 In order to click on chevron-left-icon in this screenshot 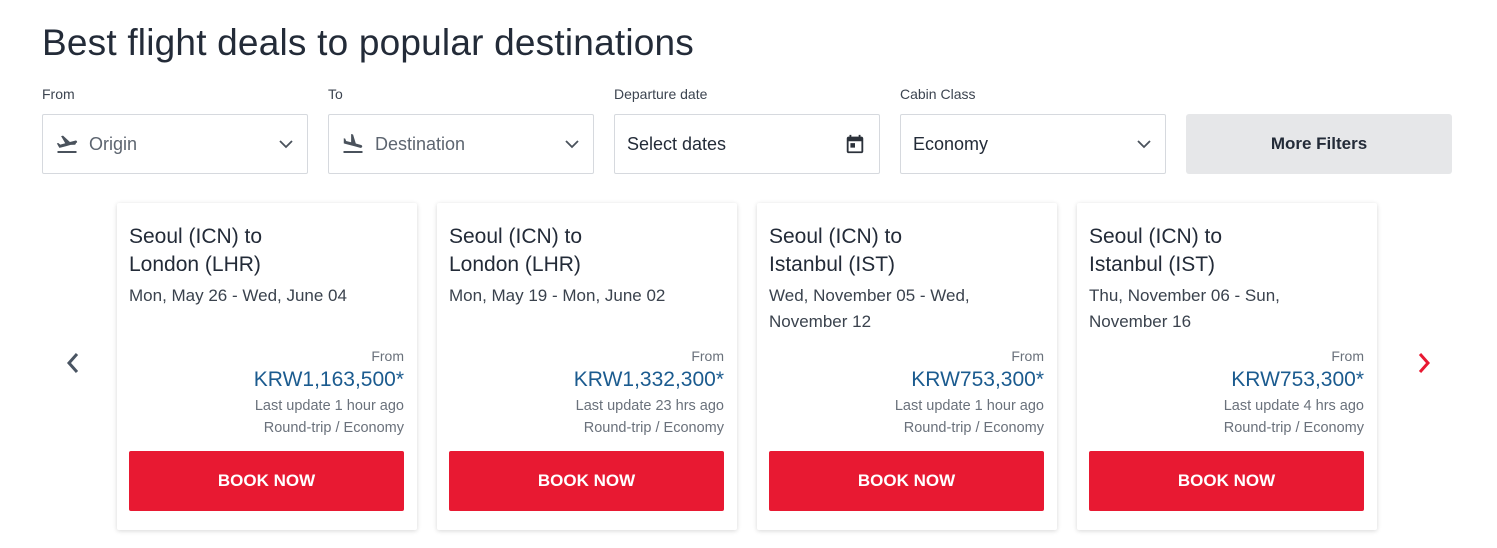, I will do `click(73, 365)`.